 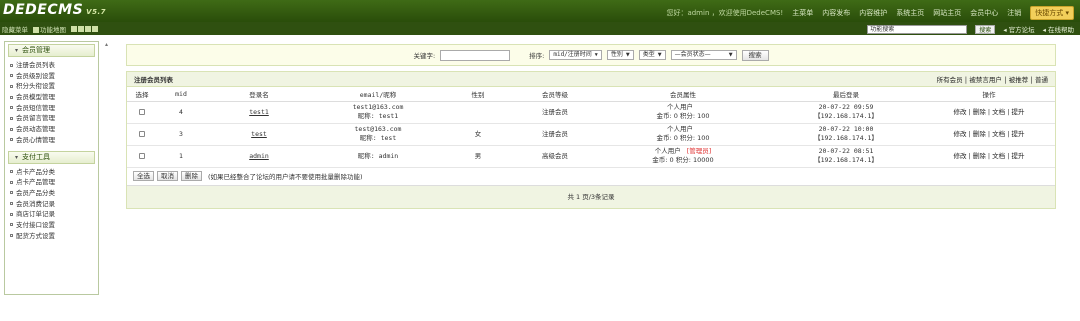 What do you see at coordinates (475, 55) in the screenshot?
I see `keyword-input` at bounding box center [475, 55].